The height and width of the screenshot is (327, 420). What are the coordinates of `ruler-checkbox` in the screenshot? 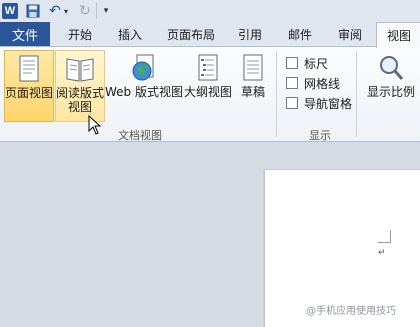 It's located at (292, 63).